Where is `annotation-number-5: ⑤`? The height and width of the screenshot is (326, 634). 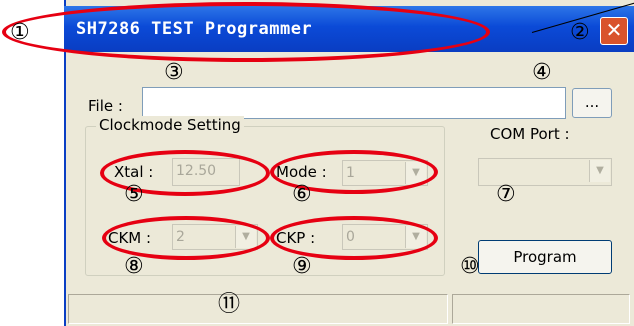 annotation-number-5: ⑤ is located at coordinates (134, 194).